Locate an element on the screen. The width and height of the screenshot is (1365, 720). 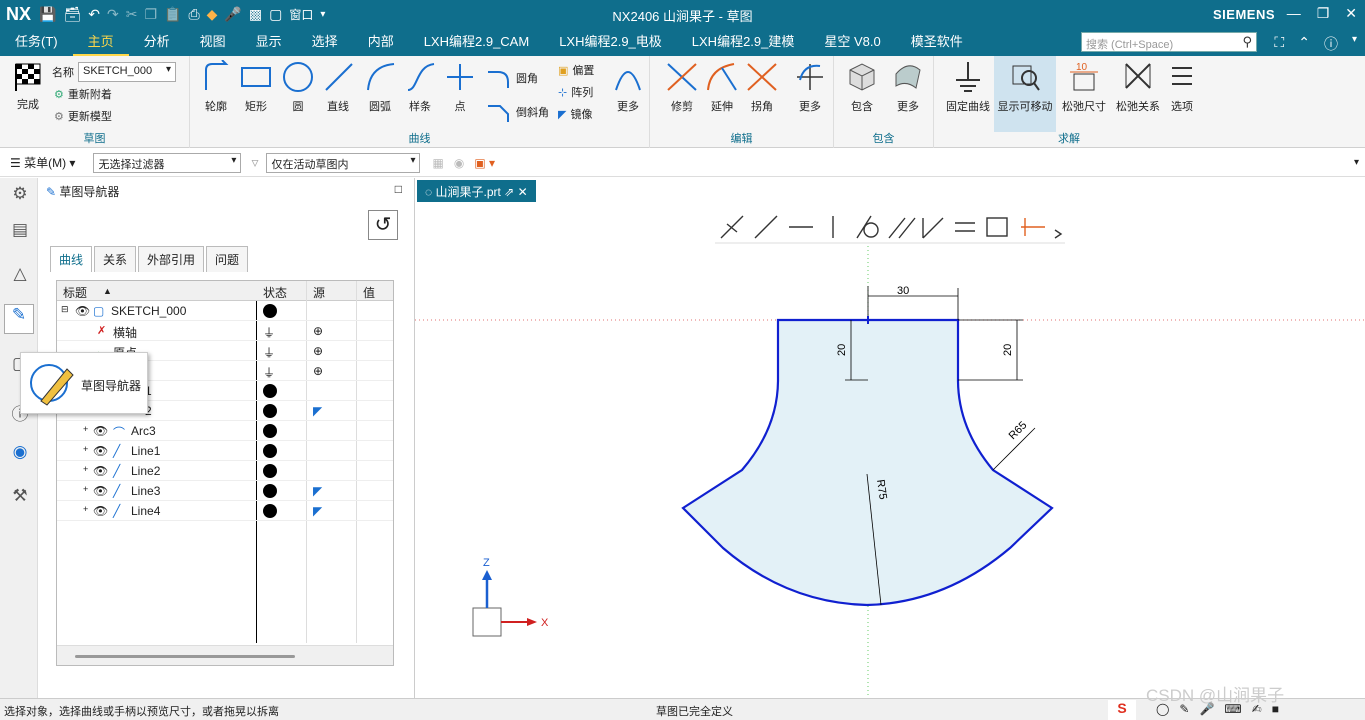
save-icon: 💾 is located at coordinates (47, 14).